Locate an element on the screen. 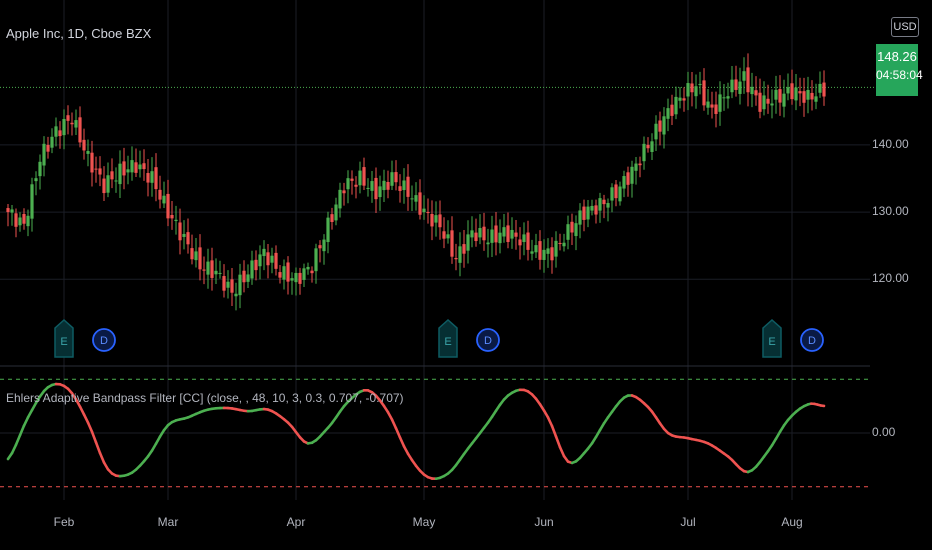  earnings-marker-4: E is located at coordinates (772, 338).